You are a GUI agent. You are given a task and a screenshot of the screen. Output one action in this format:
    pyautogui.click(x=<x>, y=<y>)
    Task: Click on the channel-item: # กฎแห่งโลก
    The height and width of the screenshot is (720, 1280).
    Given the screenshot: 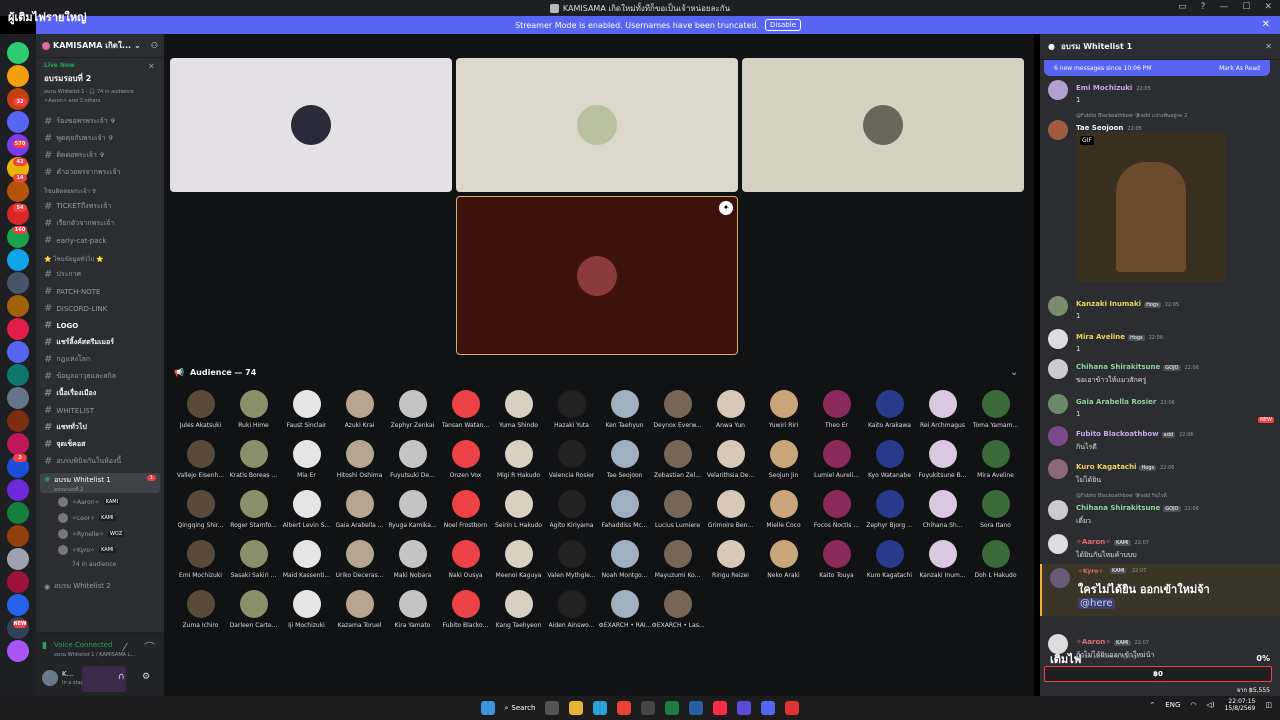 What is the action you would take?
    pyautogui.click(x=100, y=359)
    